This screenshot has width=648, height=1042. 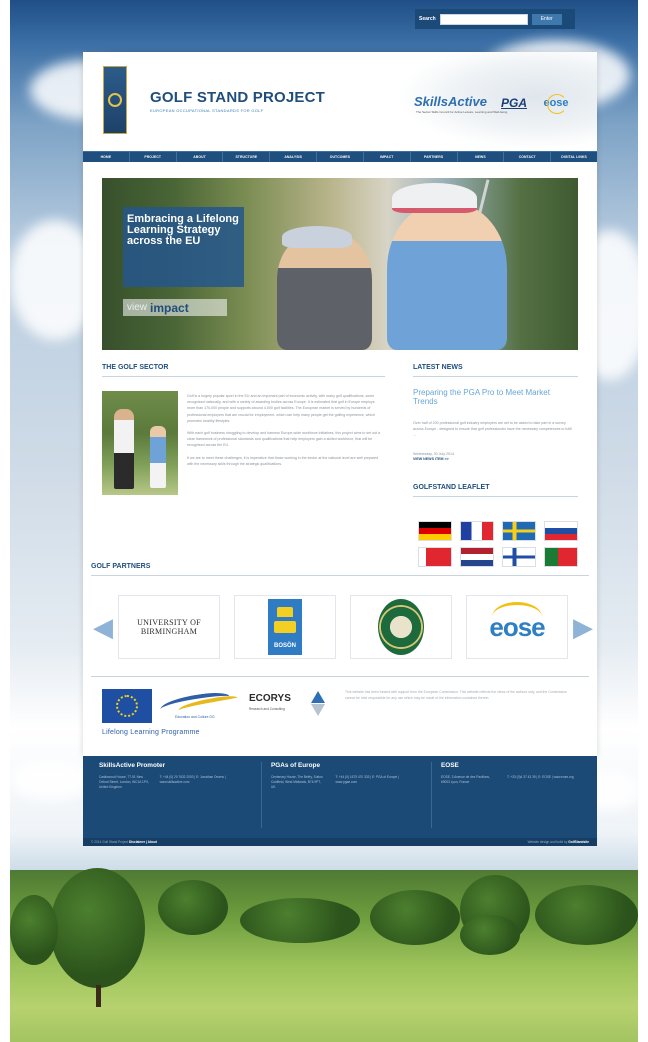 I want to click on flag-slovenia, so click(x=561, y=531).